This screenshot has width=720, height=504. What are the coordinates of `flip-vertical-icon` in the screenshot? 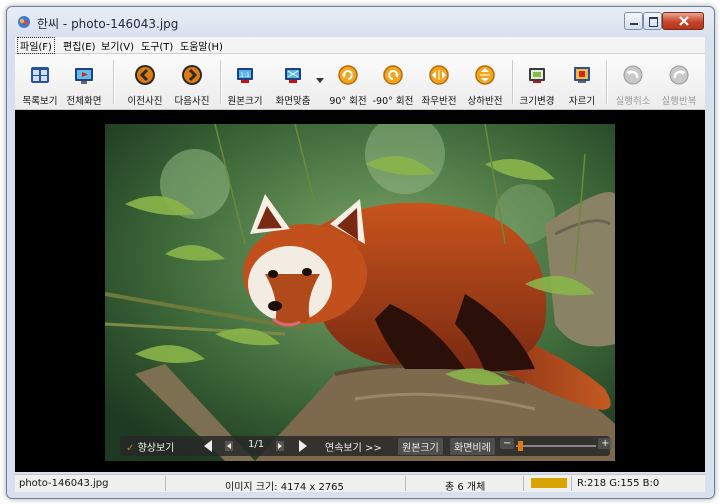 It's located at (485, 75).